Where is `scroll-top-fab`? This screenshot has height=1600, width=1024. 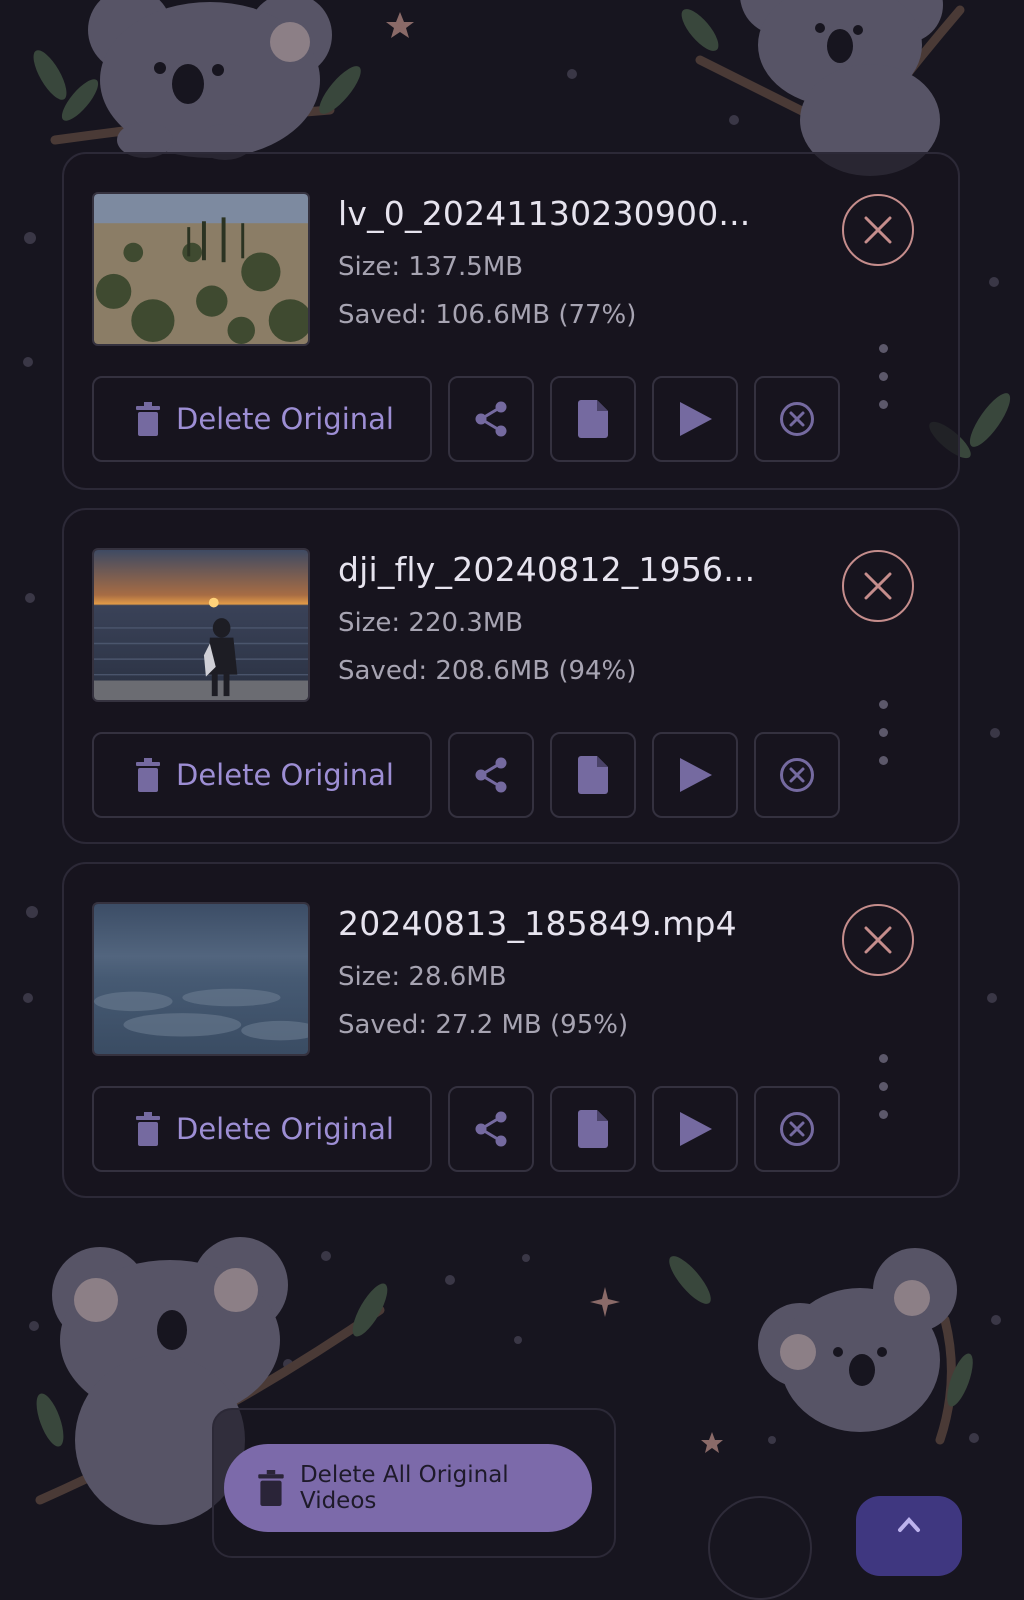 scroll-top-fab is located at coordinates (909, 1536).